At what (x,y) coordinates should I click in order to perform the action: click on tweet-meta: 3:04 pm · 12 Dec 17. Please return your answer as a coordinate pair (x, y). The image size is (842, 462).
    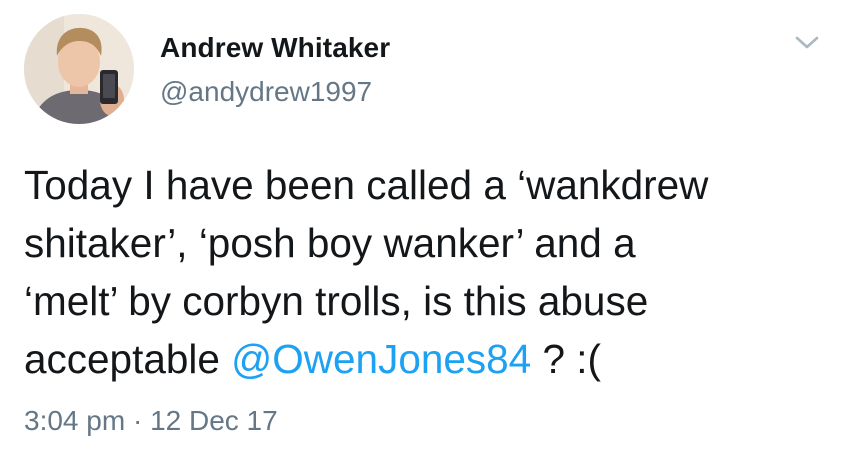
    Looking at the image, I should click on (151, 421).